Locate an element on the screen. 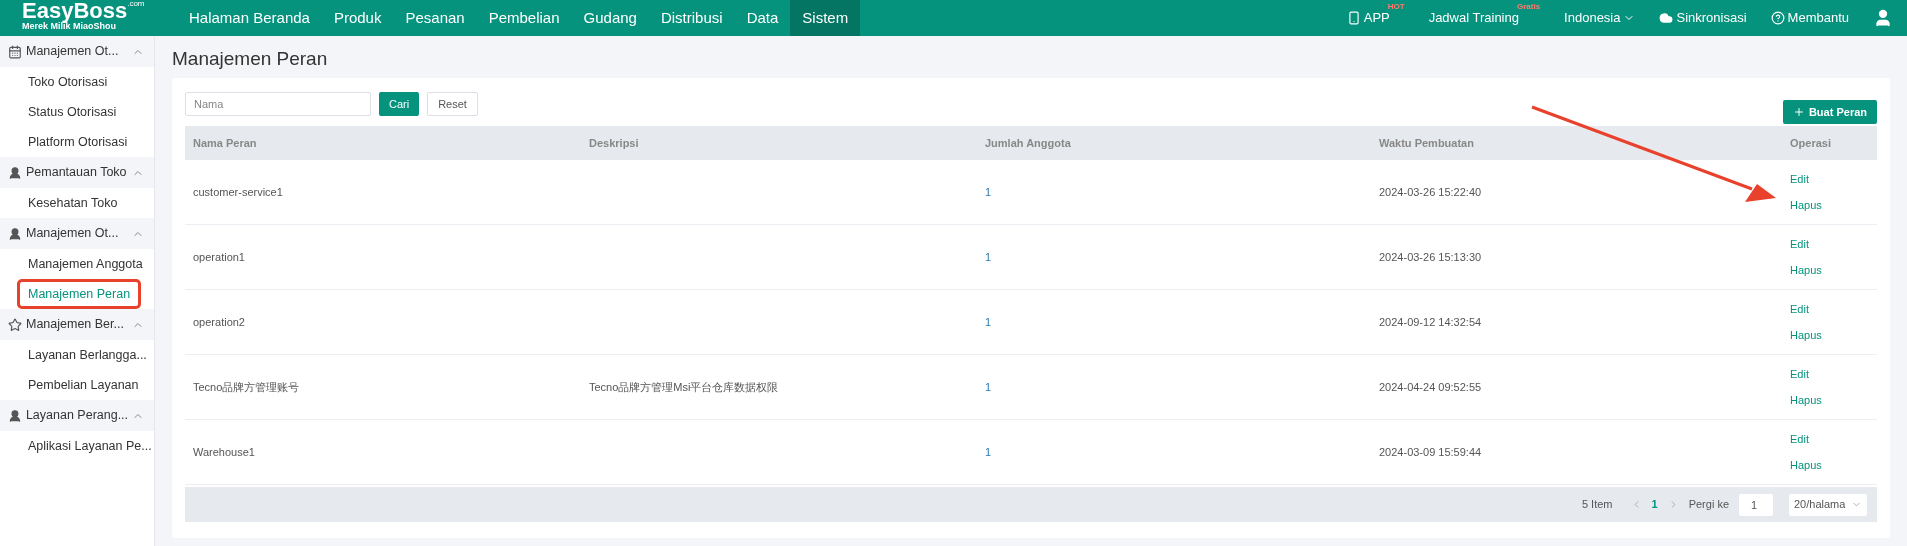 Image resolution: width=1907 pixels, height=546 pixels. table-cell-text: Tecno品牌方管理Msi平台仓库数据权限 is located at coordinates (684, 387).